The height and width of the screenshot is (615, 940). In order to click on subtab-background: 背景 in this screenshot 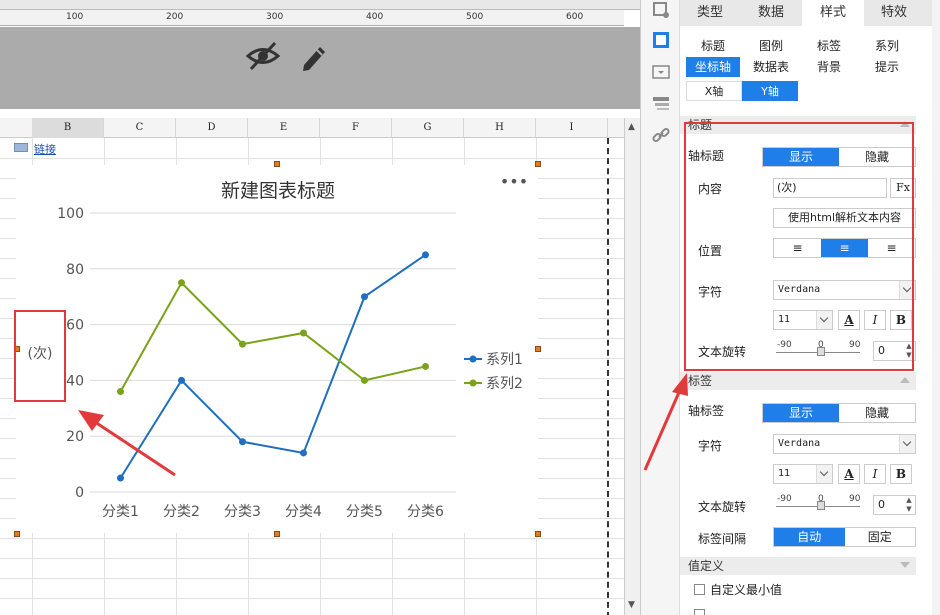, I will do `click(829, 67)`.